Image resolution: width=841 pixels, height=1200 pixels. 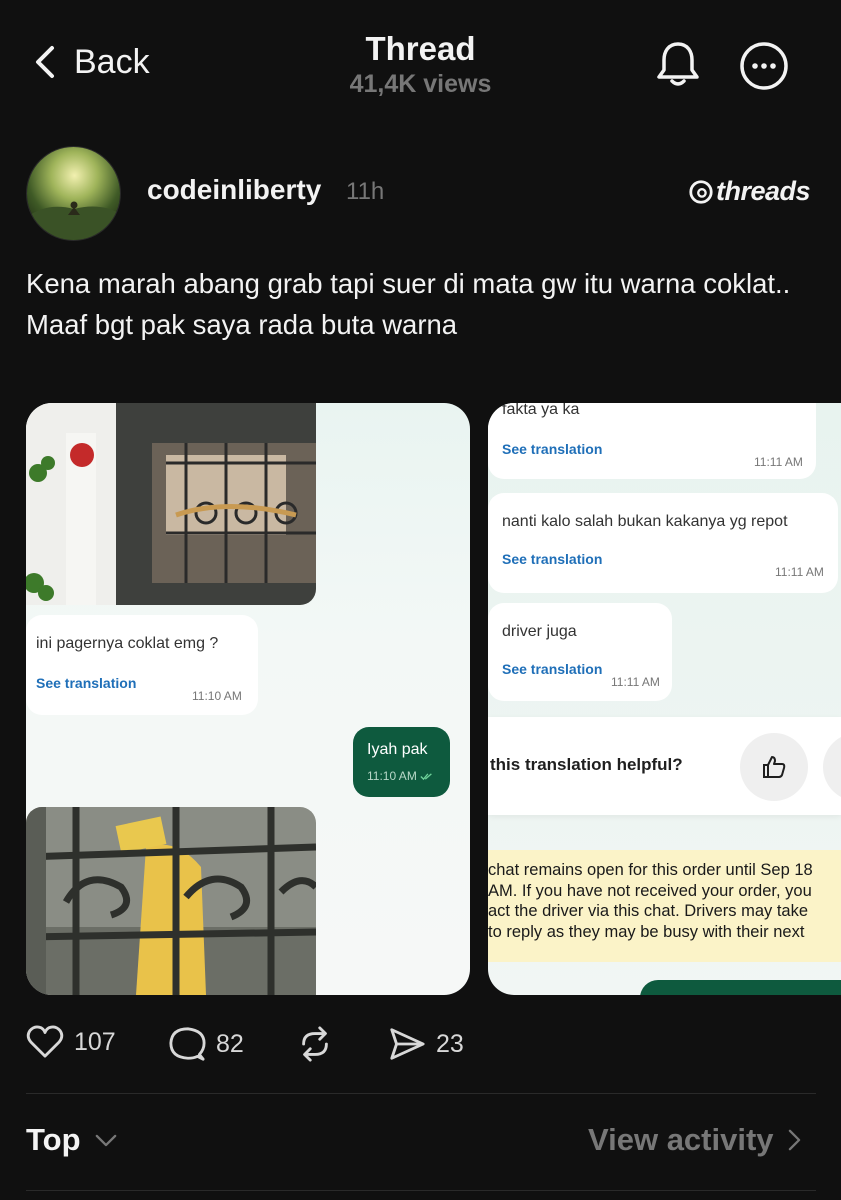 What do you see at coordinates (645, 521) in the screenshot?
I see `message-text: nanti kalo salah bukan kakanya yg repot` at bounding box center [645, 521].